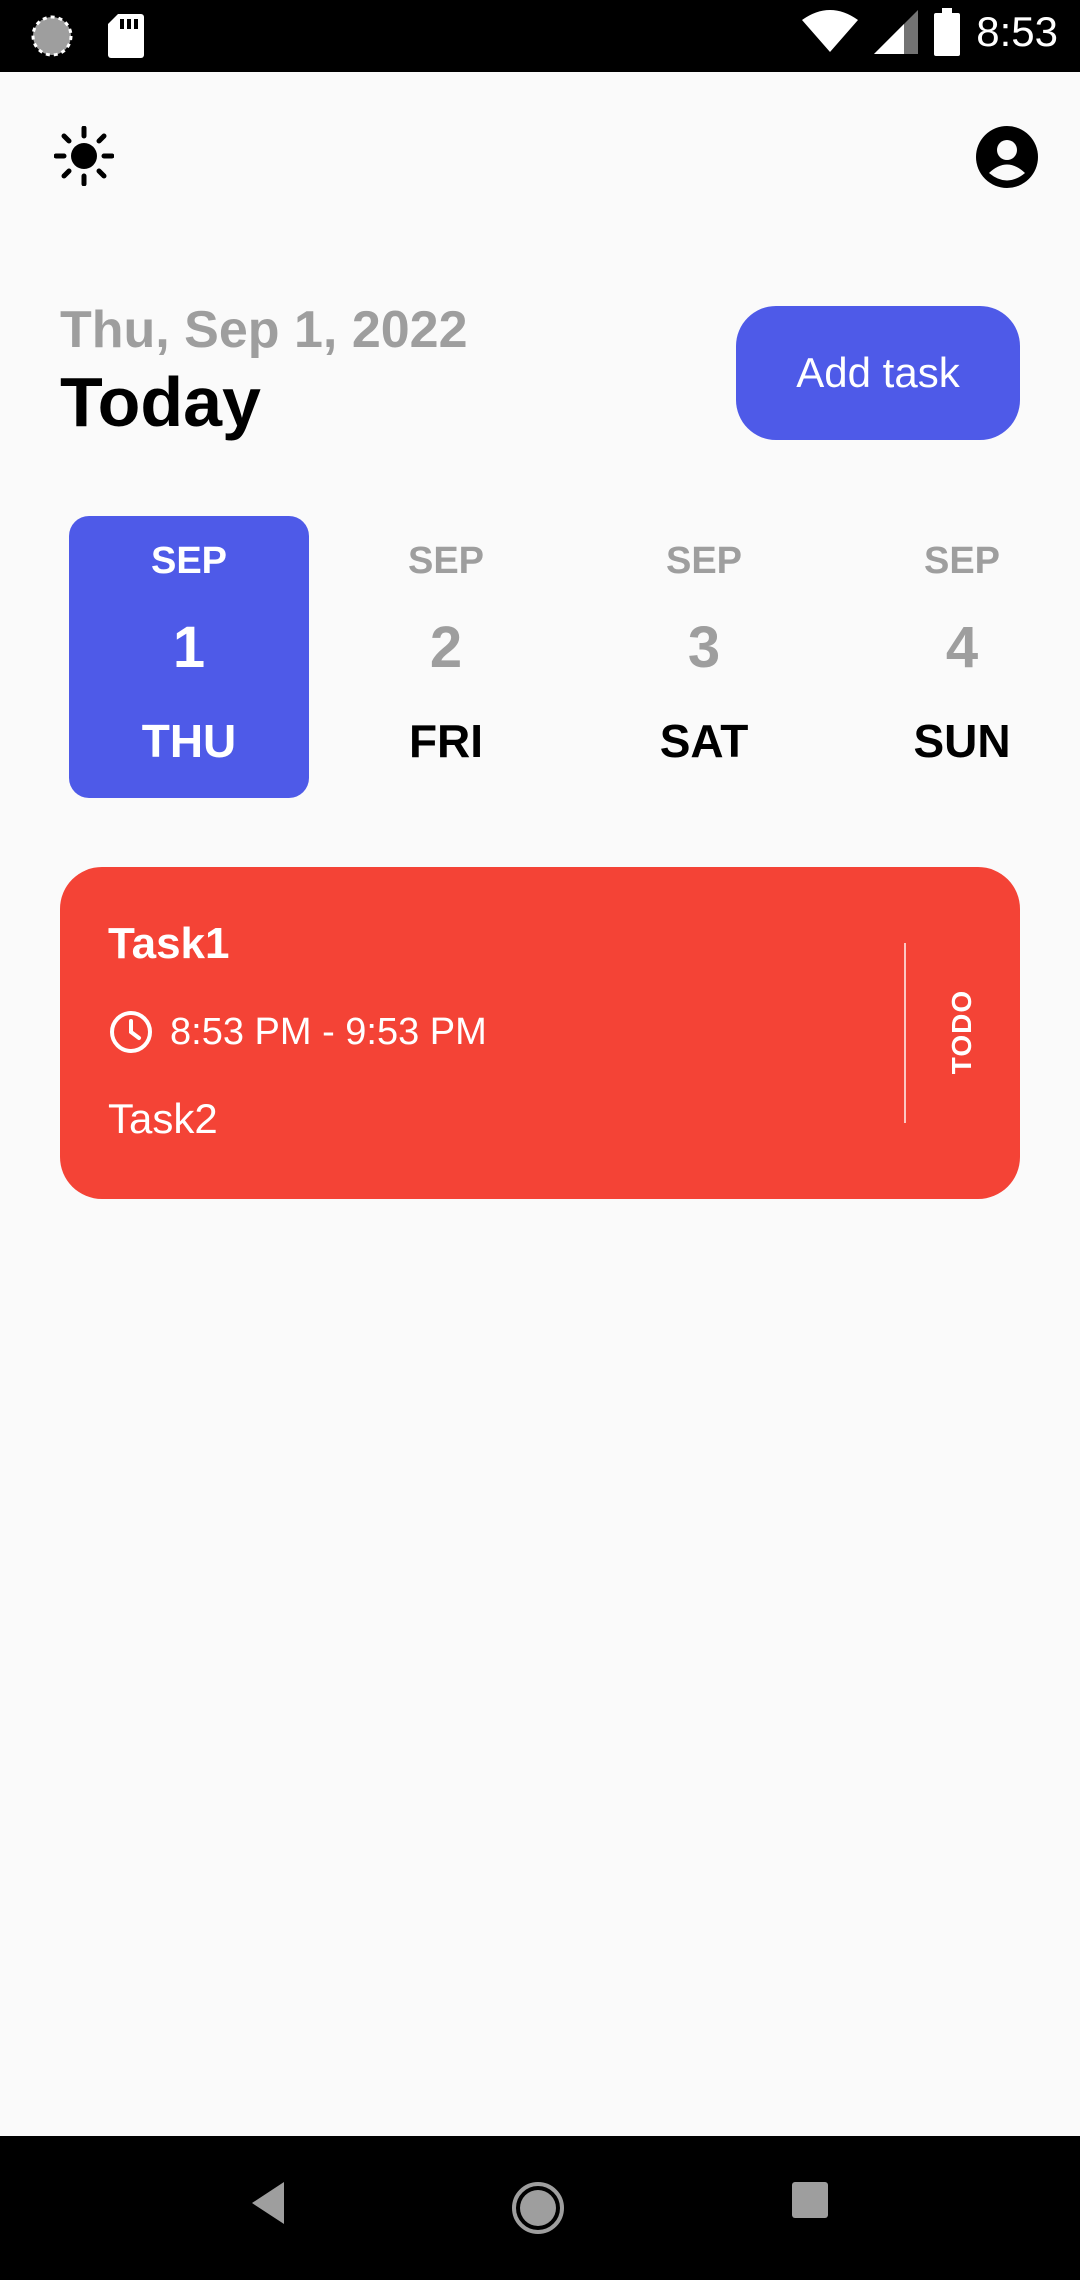  Describe the element at coordinates (328, 1031) in the screenshot. I see `task-time: 8:53 PM - 9:53 PM` at that location.